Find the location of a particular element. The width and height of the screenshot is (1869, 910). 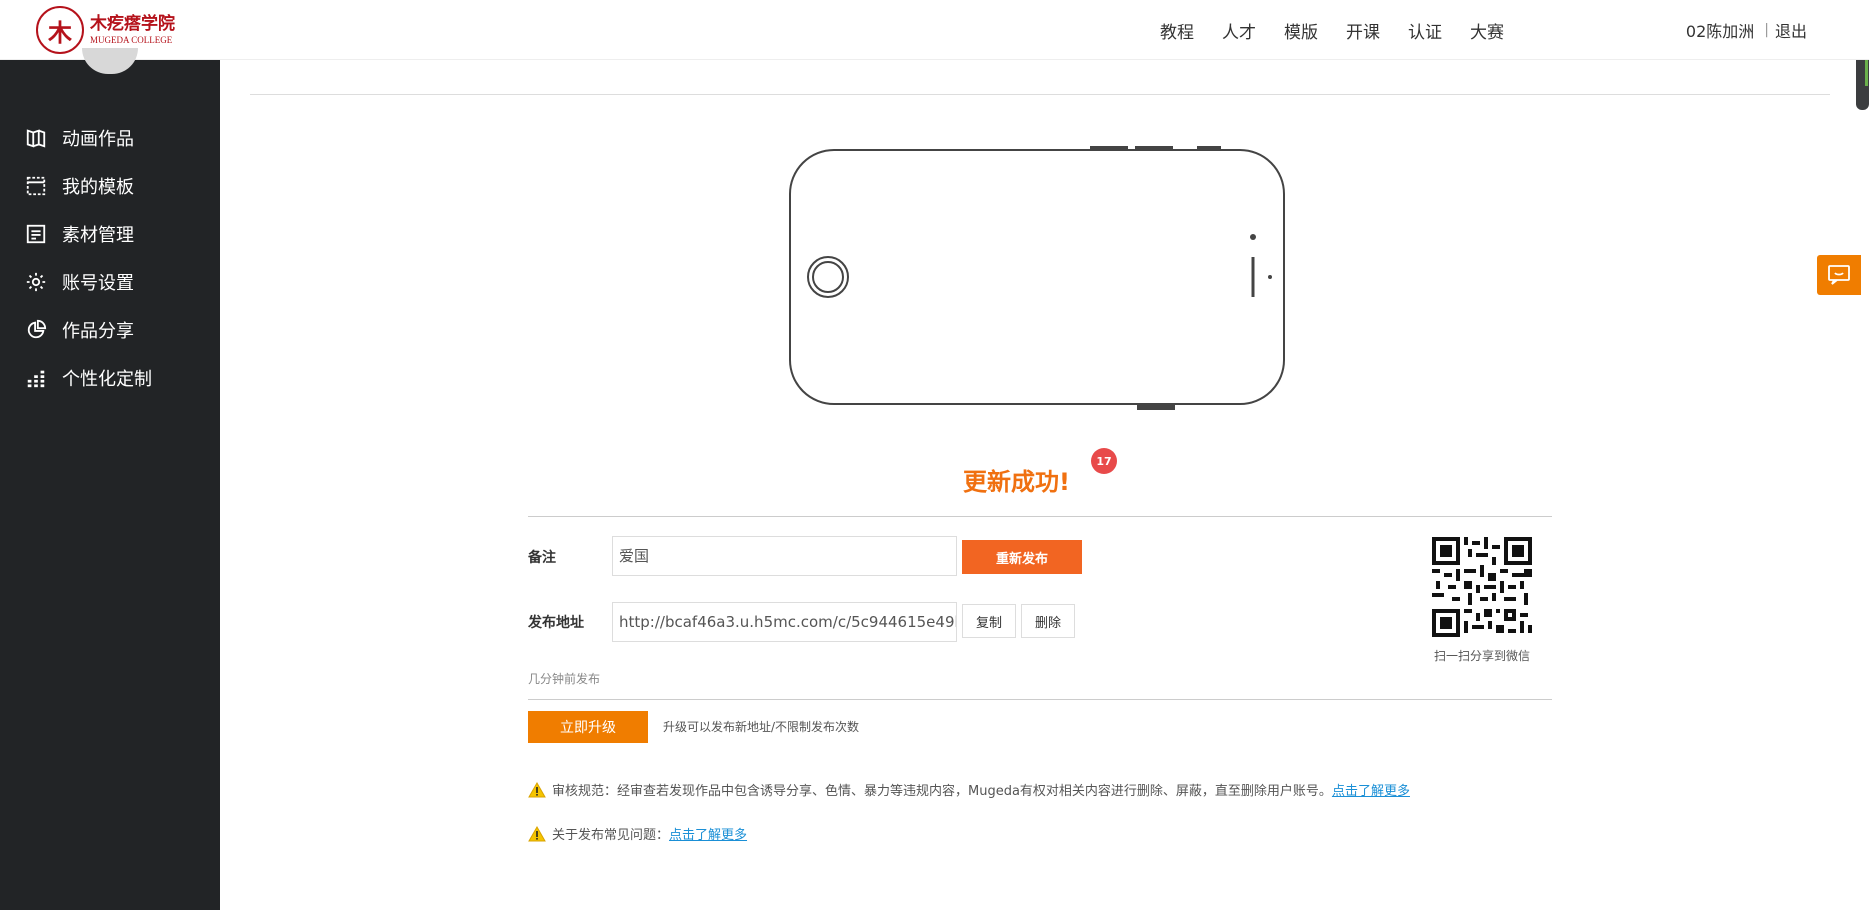

sidebar-item-label: 素材管理 is located at coordinates (98, 235).